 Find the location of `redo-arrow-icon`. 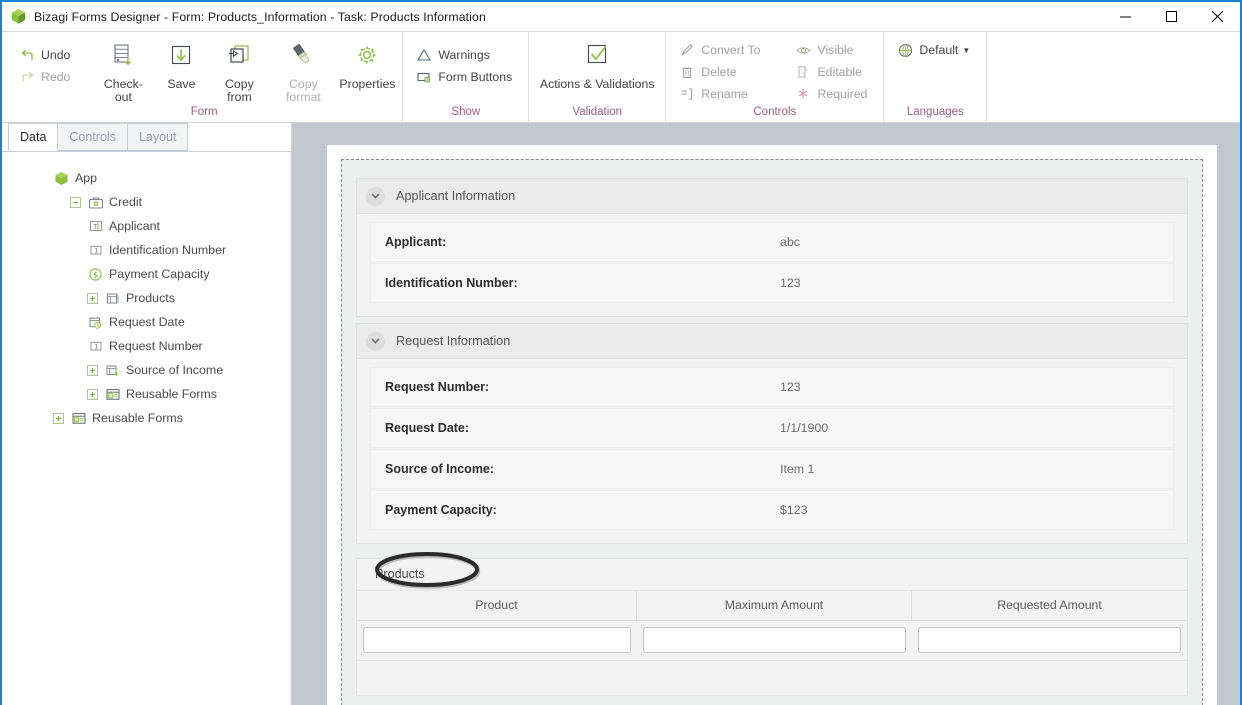

redo-arrow-icon is located at coordinates (27, 77).